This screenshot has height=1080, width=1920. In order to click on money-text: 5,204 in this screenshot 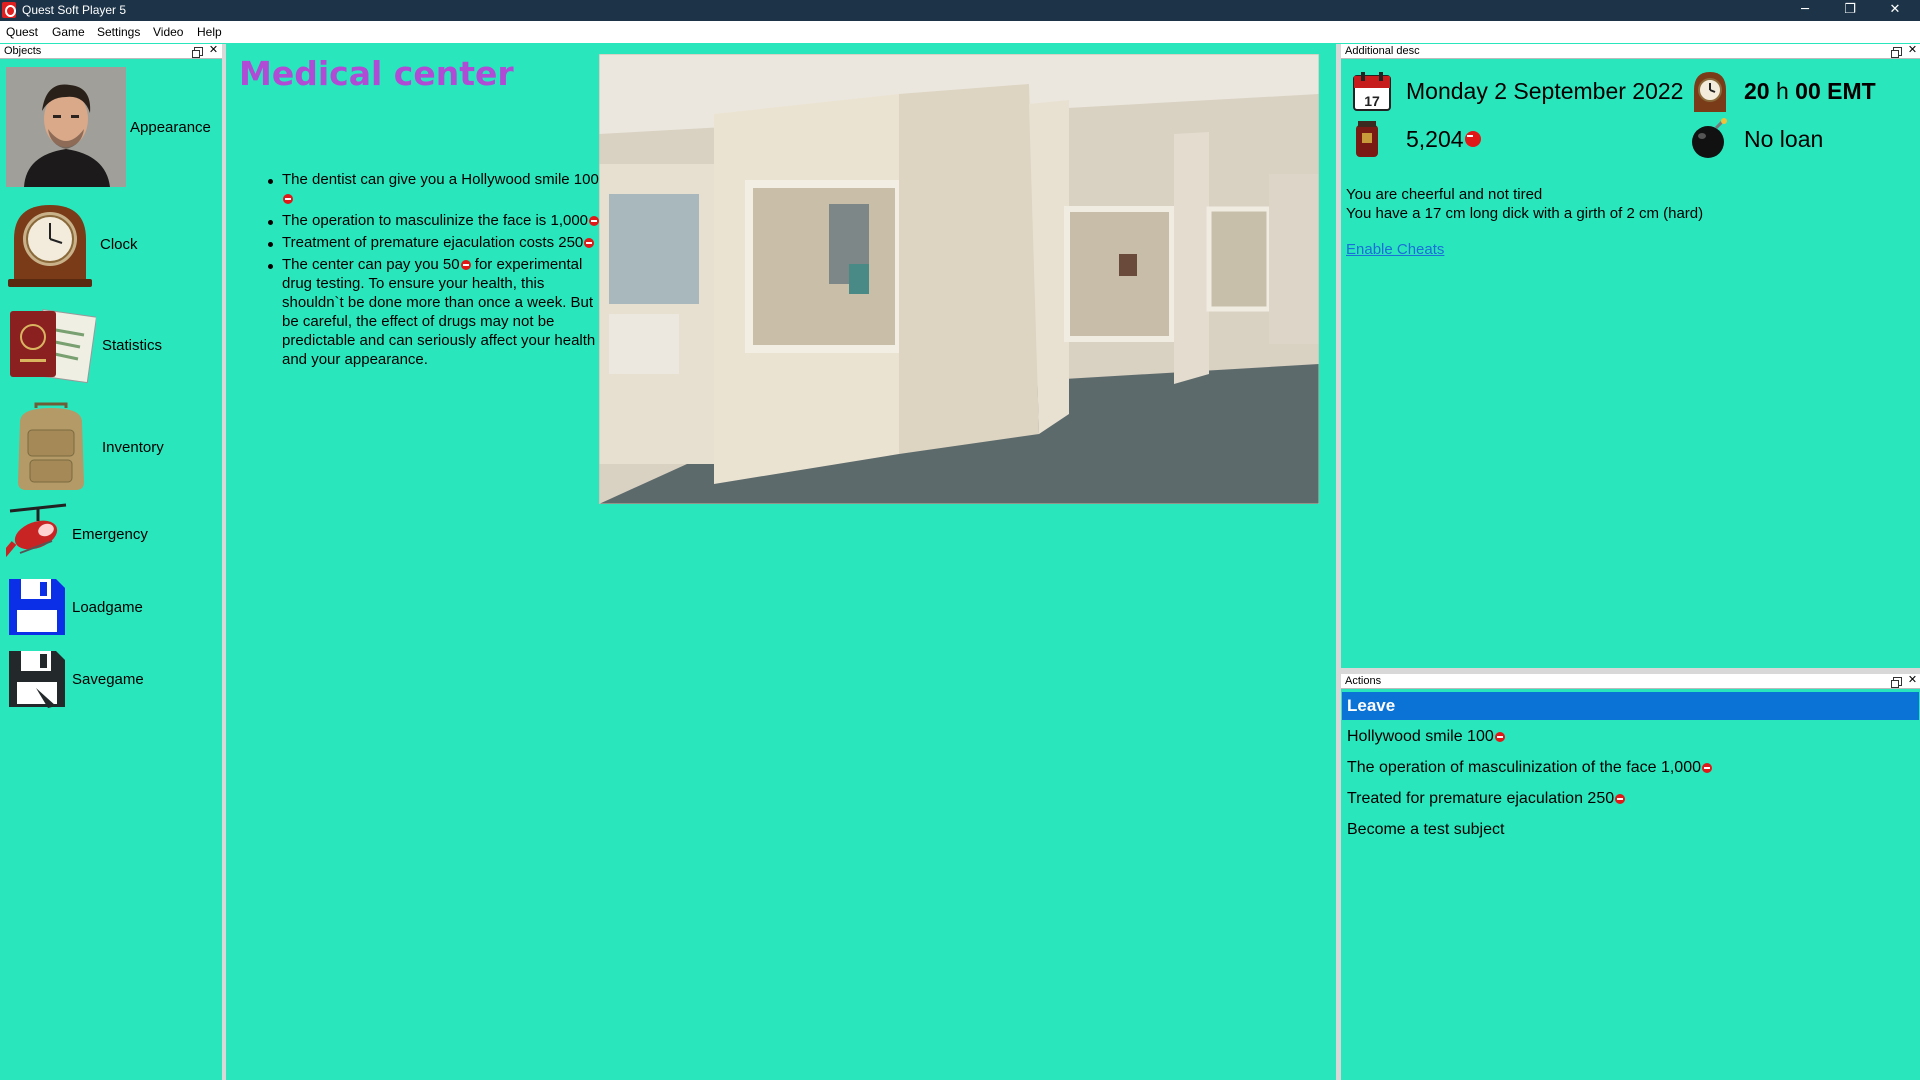, I will do `click(1443, 139)`.